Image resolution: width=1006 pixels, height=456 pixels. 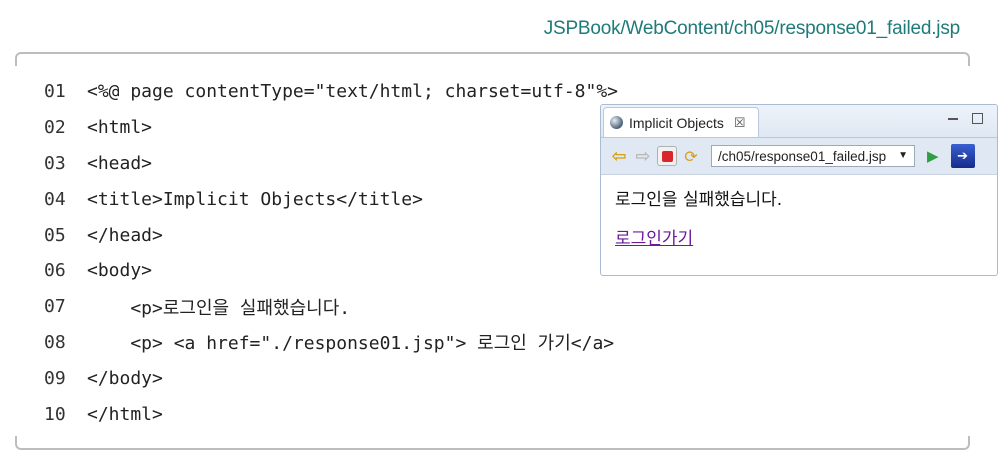 What do you see at coordinates (492, 59) in the screenshot?
I see `code-frame-top` at bounding box center [492, 59].